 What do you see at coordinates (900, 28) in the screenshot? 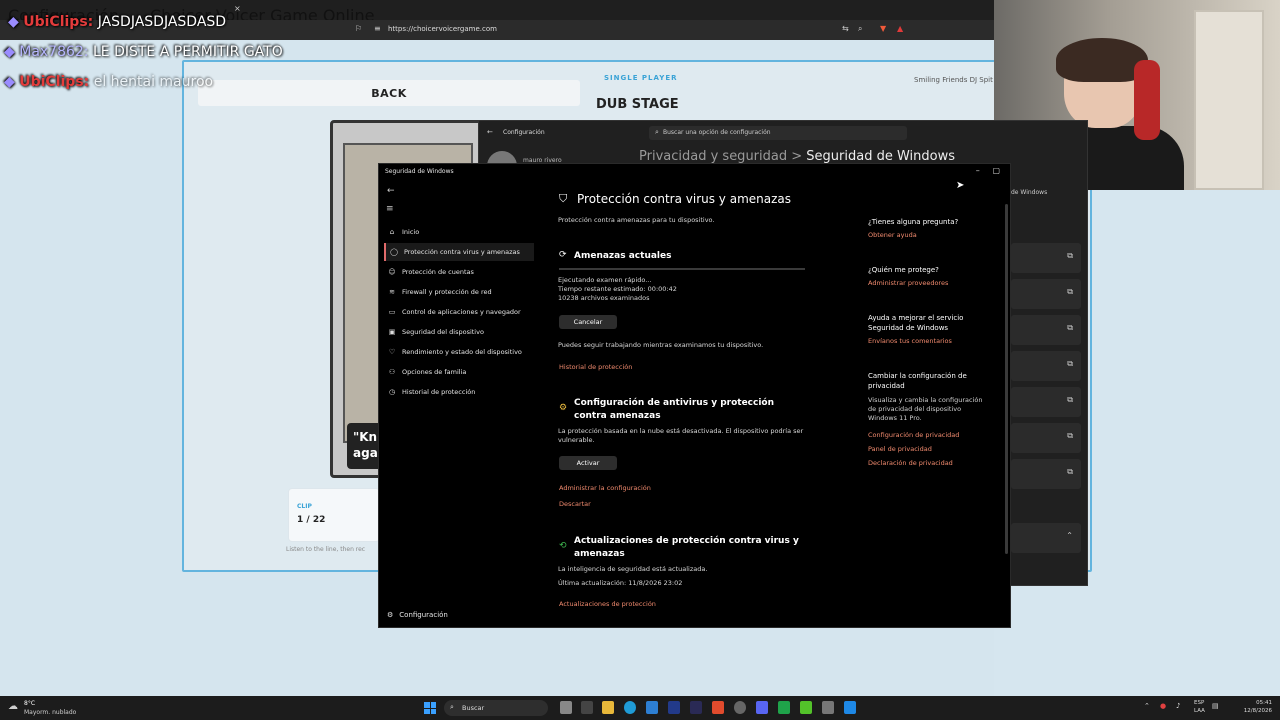
I see `rewards-icon: ▲` at bounding box center [900, 28].